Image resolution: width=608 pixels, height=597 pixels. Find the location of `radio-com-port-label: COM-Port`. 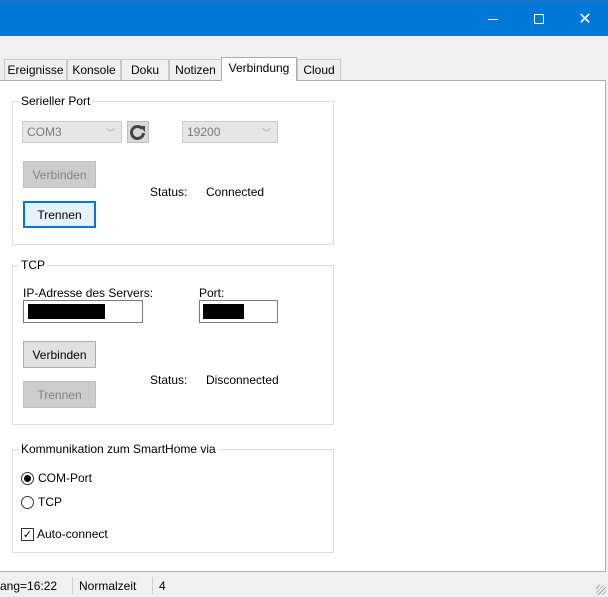

radio-com-port-label: COM-Port is located at coordinates (65, 478).